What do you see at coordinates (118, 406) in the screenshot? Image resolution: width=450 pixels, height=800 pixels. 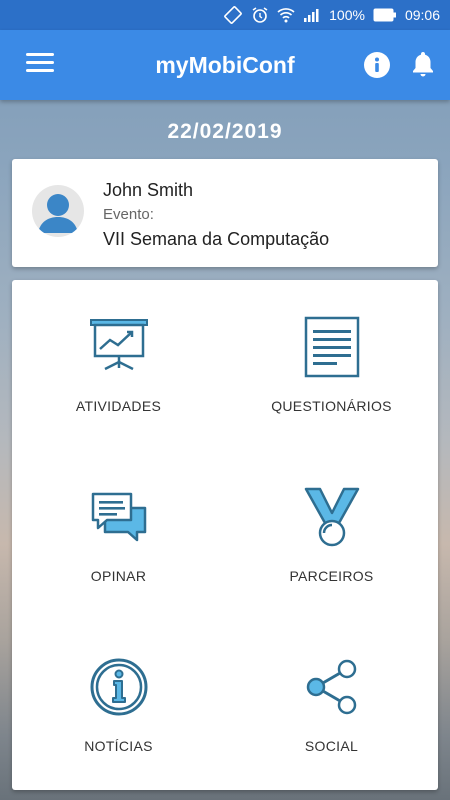 I see `menu-label: ATIVIDADES` at bounding box center [118, 406].